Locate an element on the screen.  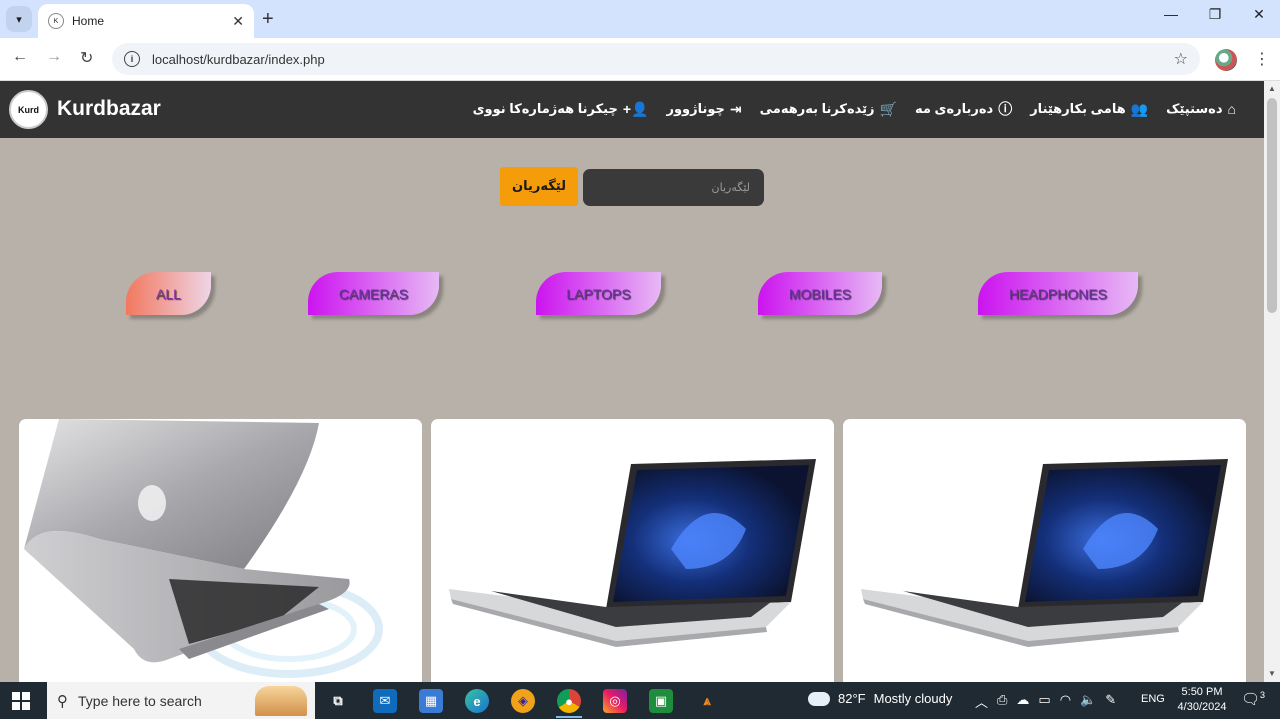
nav-register: 👤+ چیکرنا هەژمارەکا نووی is located at coordinates (561, 109).